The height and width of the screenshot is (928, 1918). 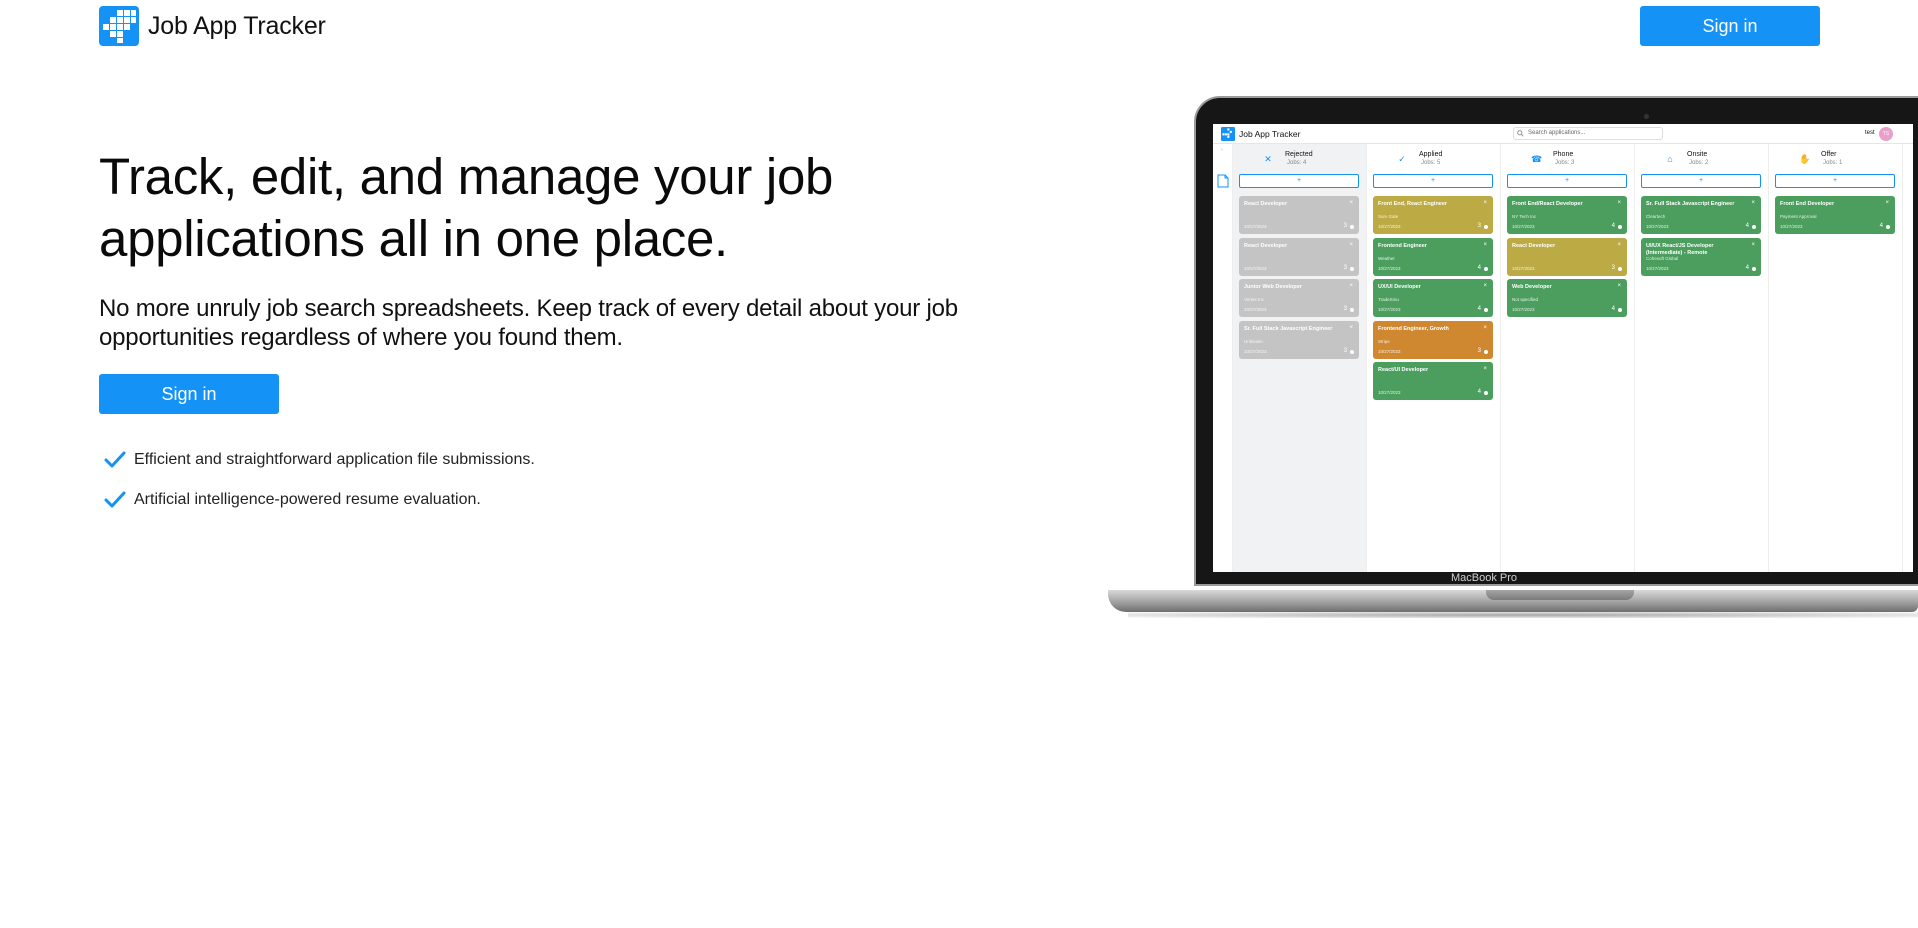 What do you see at coordinates (1399, 287) in the screenshot?
I see `mini-card-title: UX/UI Developer` at bounding box center [1399, 287].